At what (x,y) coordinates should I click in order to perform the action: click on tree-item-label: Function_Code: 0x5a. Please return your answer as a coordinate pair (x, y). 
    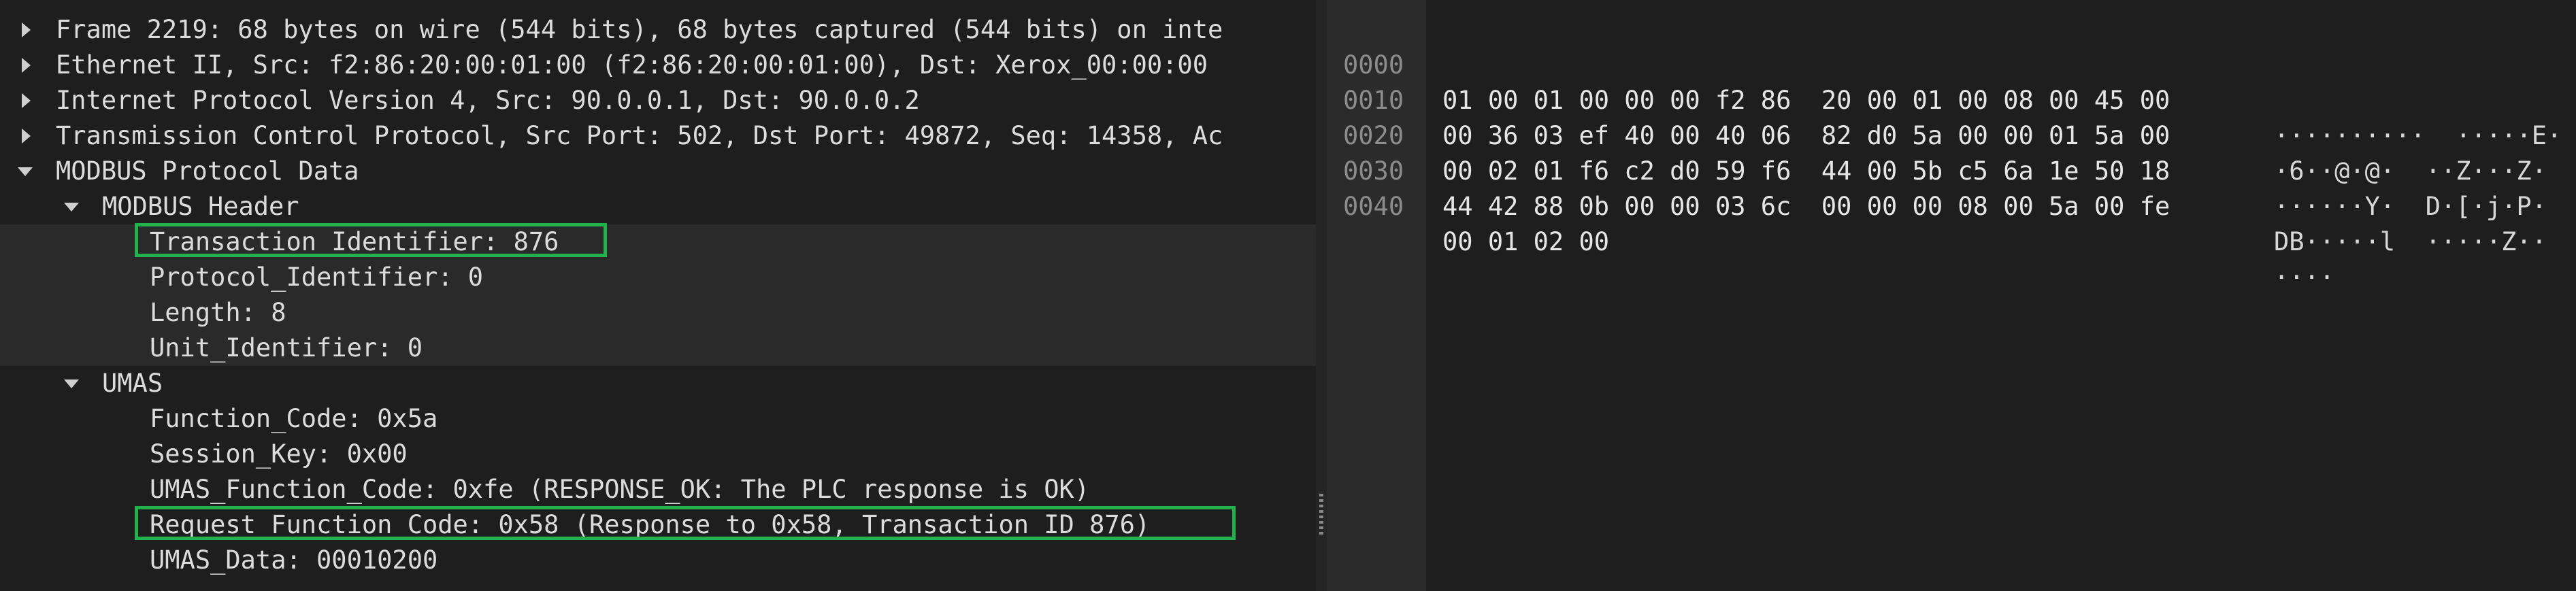
    Looking at the image, I should click on (294, 418).